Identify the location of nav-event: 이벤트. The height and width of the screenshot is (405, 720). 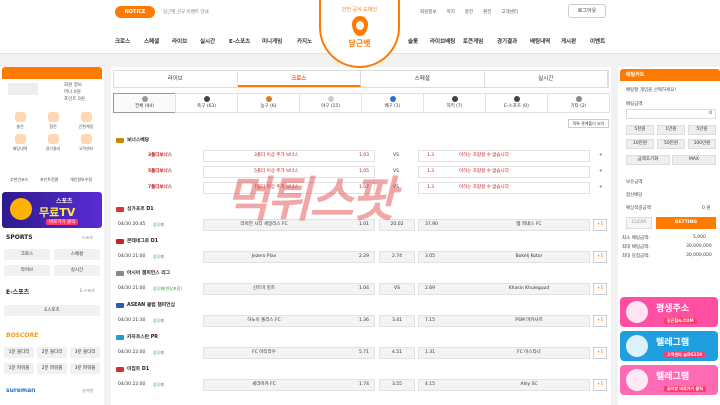
(597, 41).